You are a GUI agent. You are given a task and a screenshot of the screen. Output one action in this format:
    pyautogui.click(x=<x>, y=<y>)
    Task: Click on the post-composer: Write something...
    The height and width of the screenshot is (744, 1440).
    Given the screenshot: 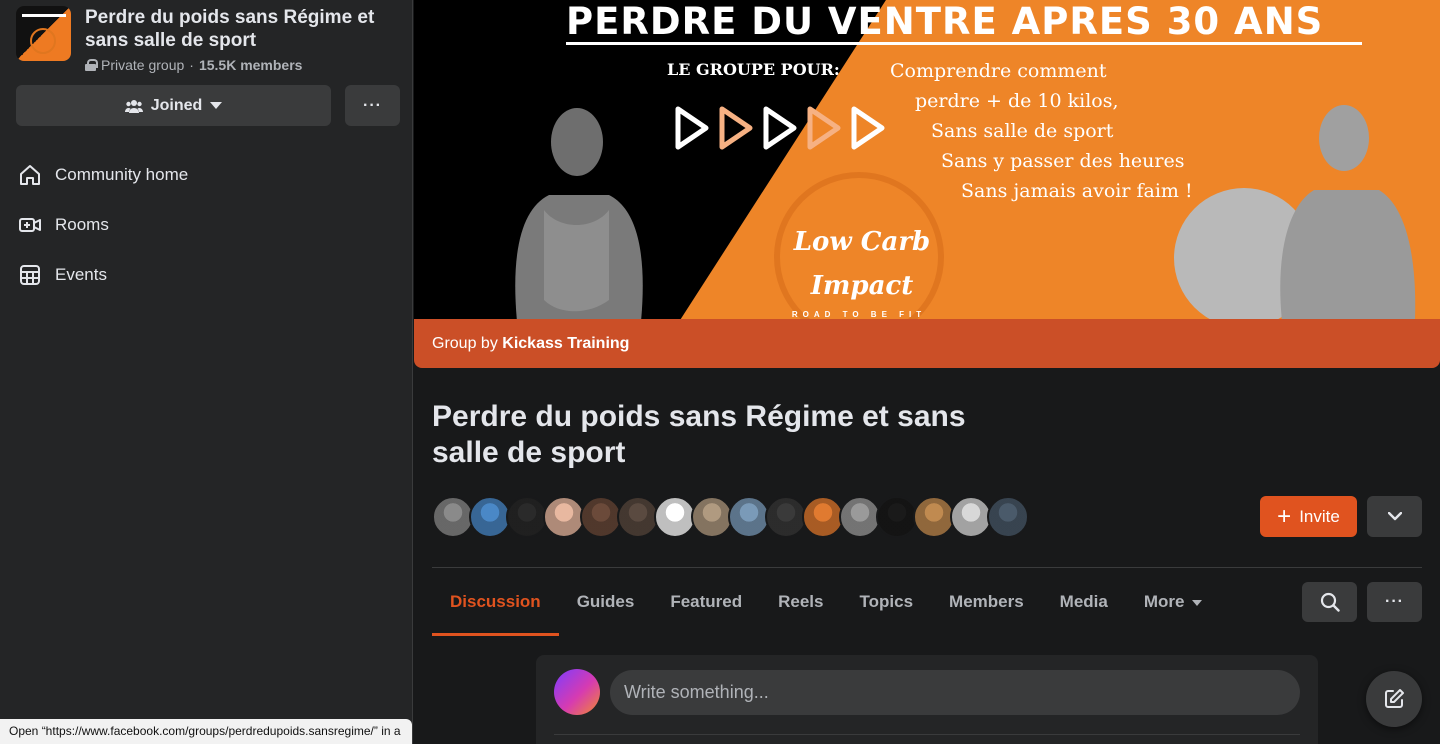 What is the action you would take?
    pyautogui.click(x=927, y=699)
    